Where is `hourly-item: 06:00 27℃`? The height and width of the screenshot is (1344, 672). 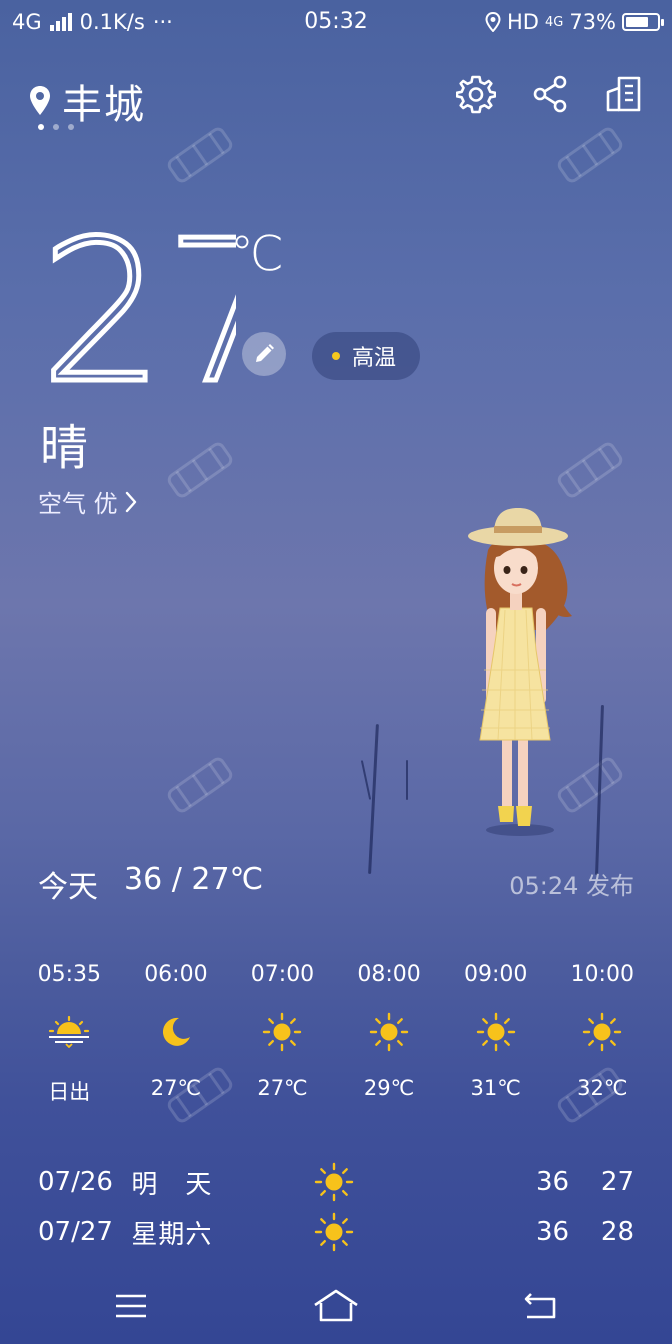
hourly-item: 06:00 27℃ is located at coordinates (176, 1034).